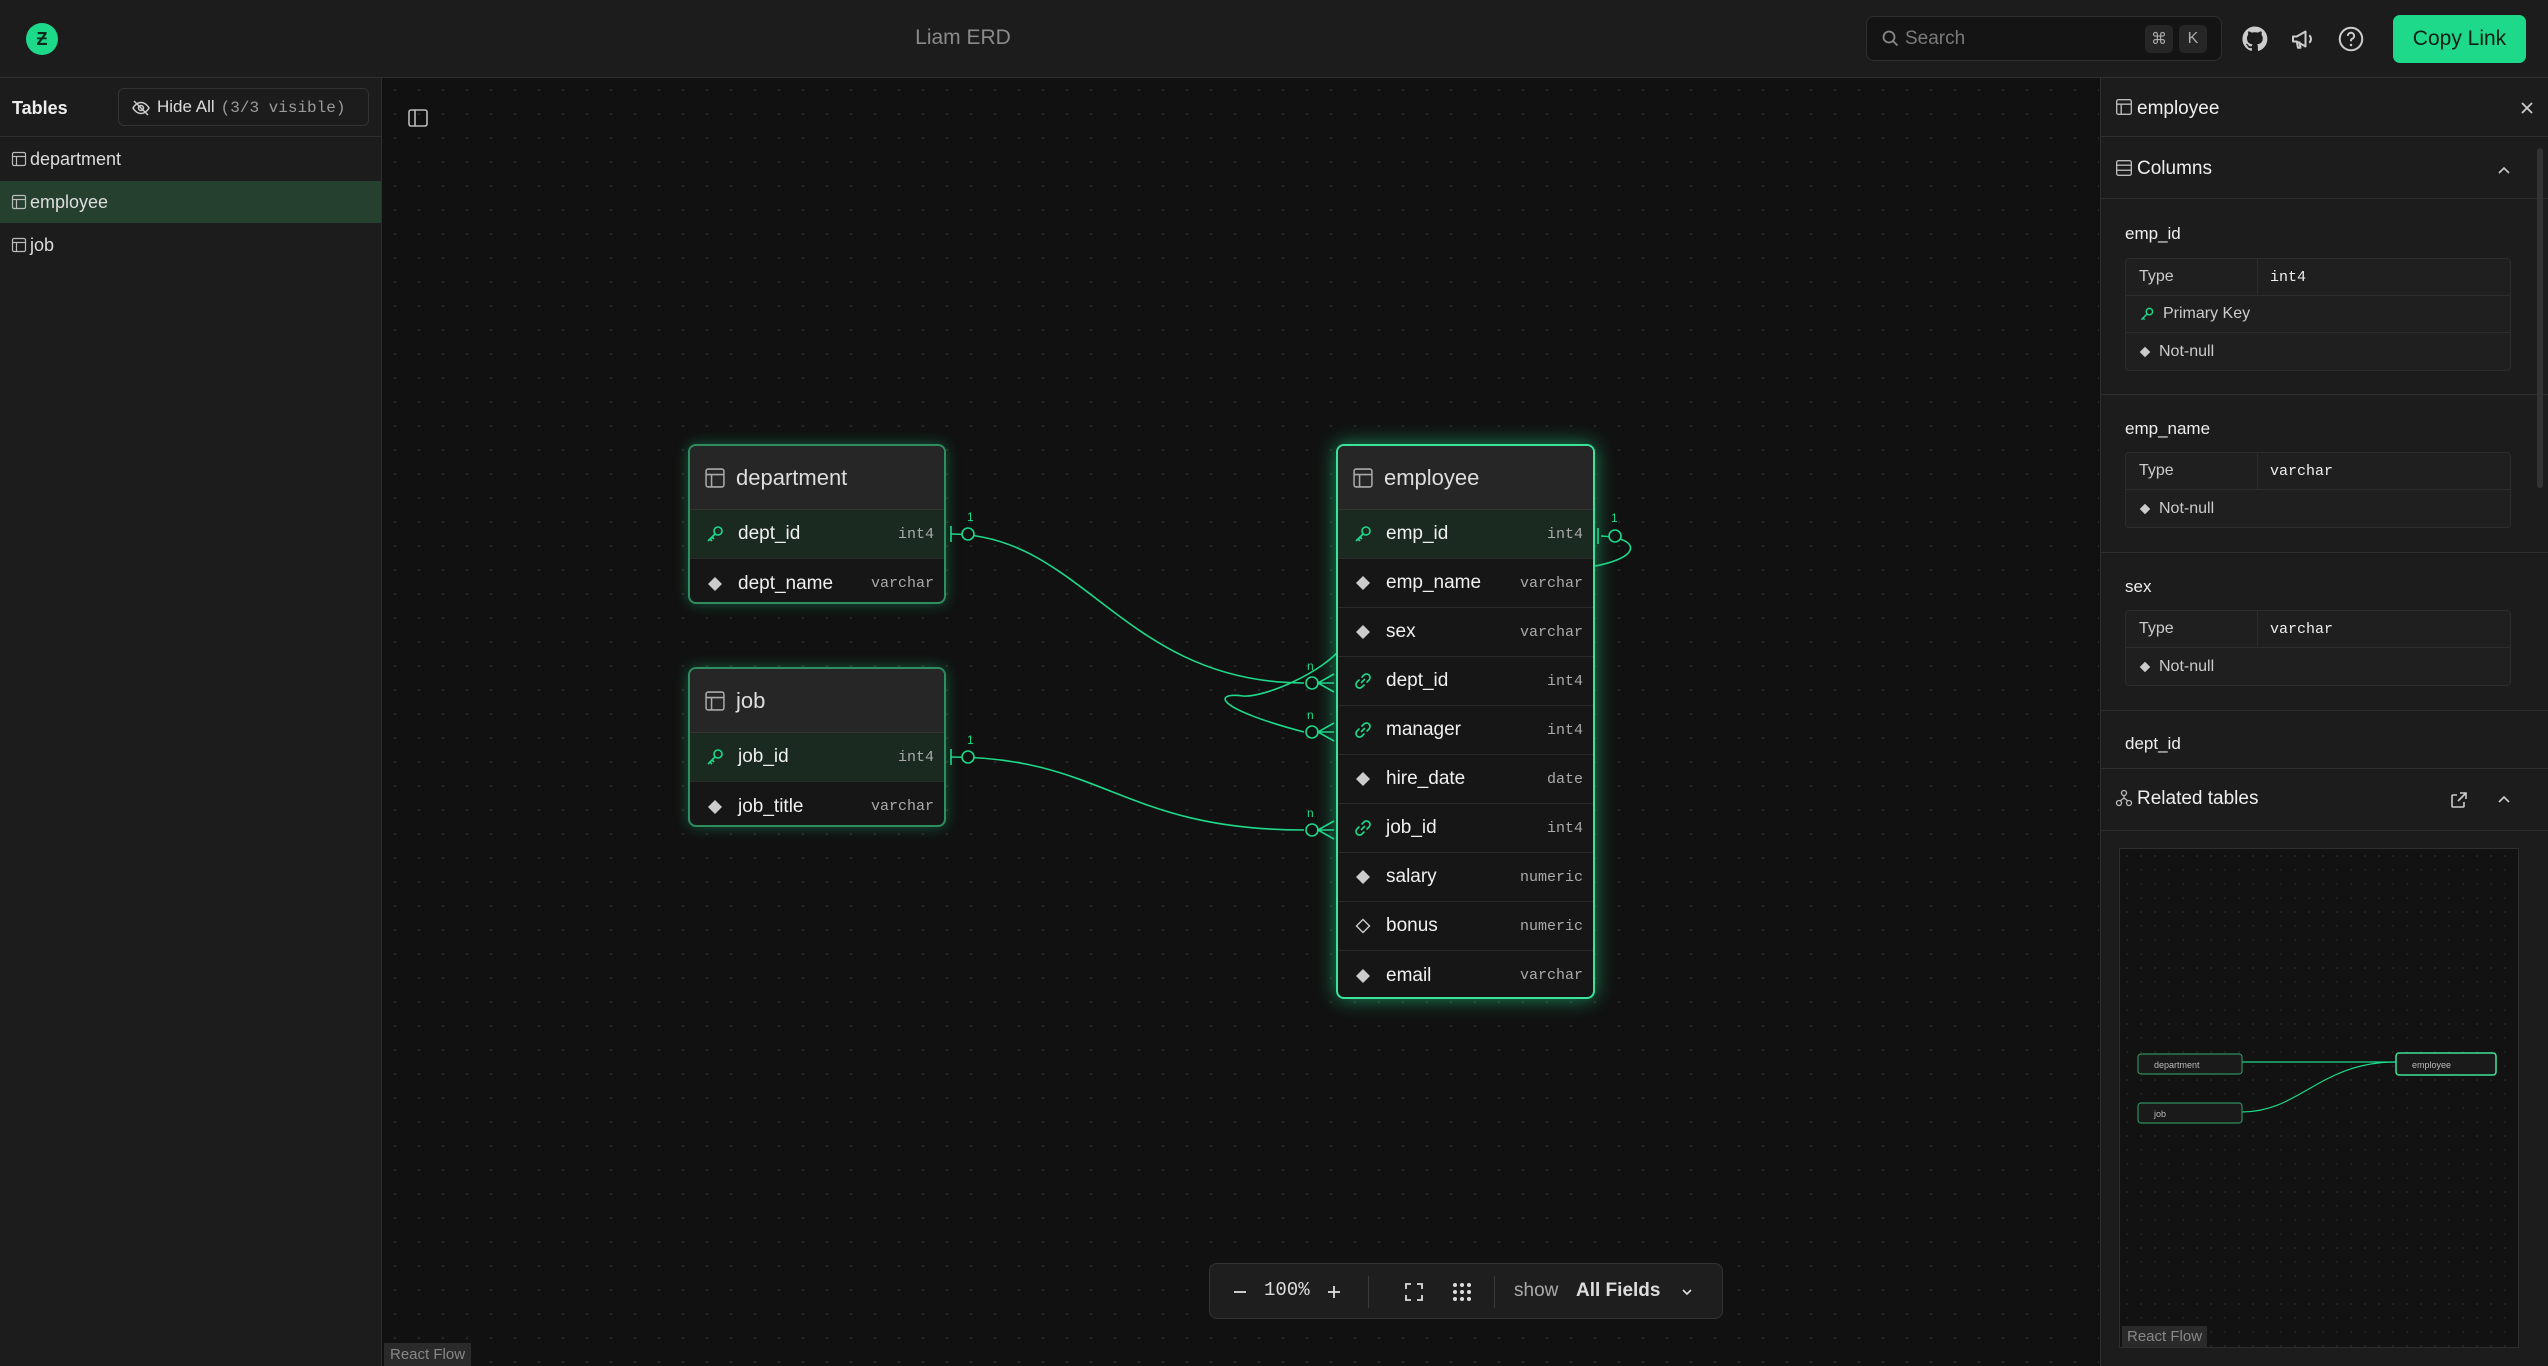 The width and height of the screenshot is (2548, 1366). Describe the element at coordinates (817, 580) in the screenshot. I see `column-row: dept_name varchar` at that location.